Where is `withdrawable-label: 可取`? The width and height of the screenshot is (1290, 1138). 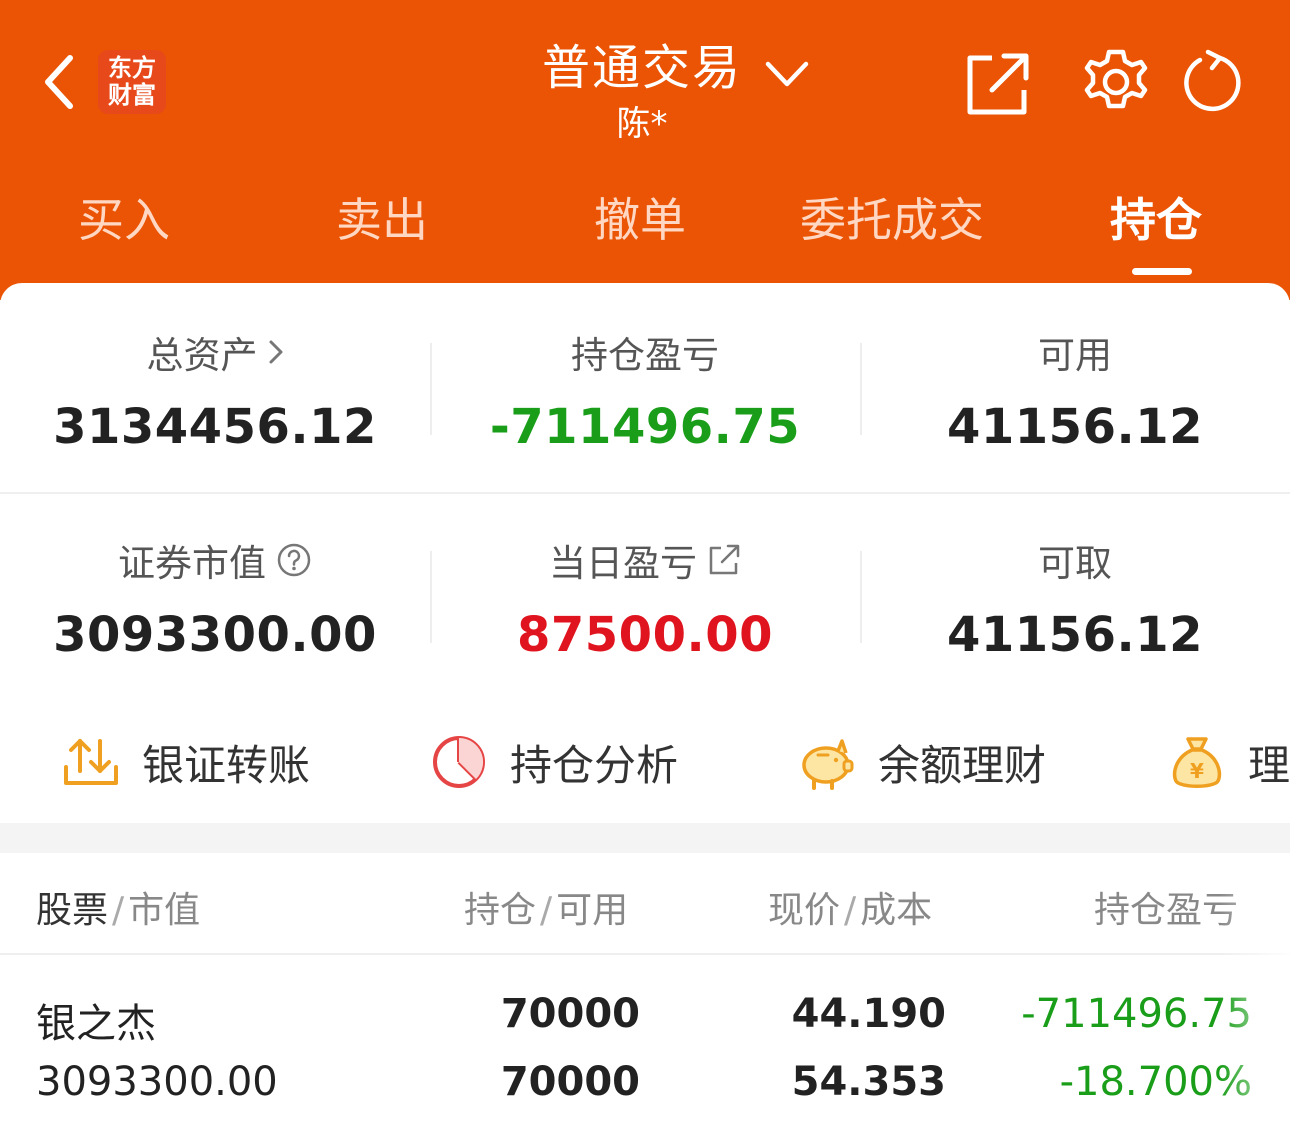
withdrawable-label: 可取 is located at coordinates (1075, 563).